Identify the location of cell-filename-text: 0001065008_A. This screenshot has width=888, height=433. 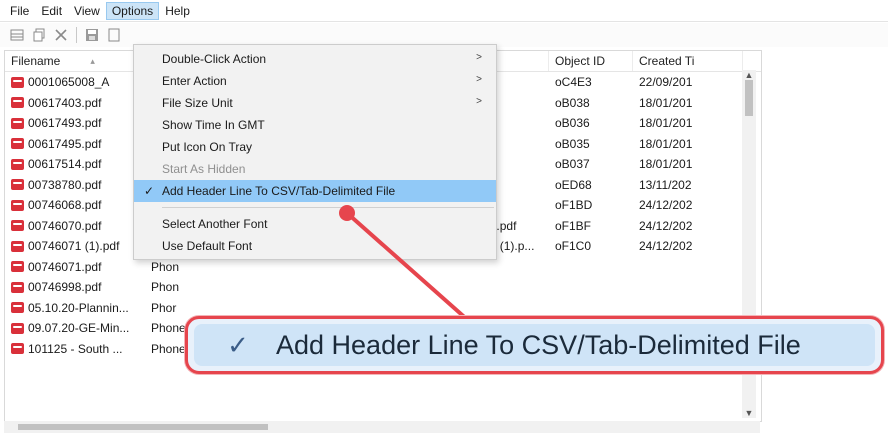
(69, 82).